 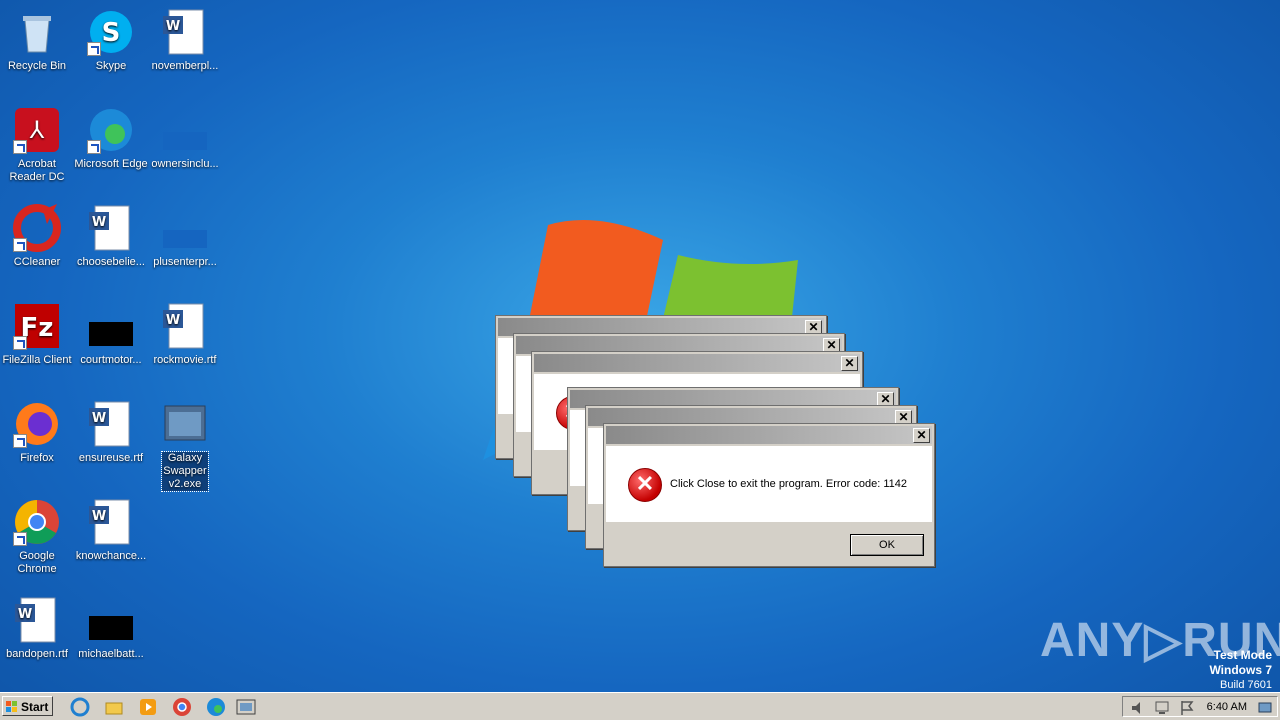 I want to click on start-button: Start, so click(x=27, y=706).